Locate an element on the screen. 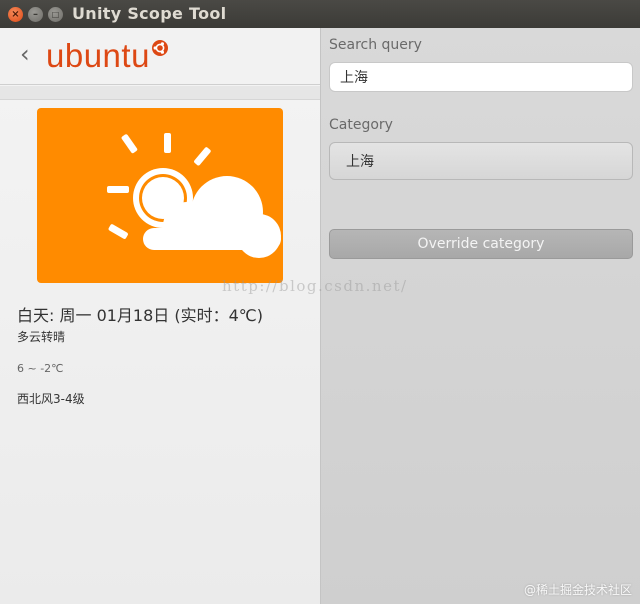  override-category-button: Override category is located at coordinates (481, 244).